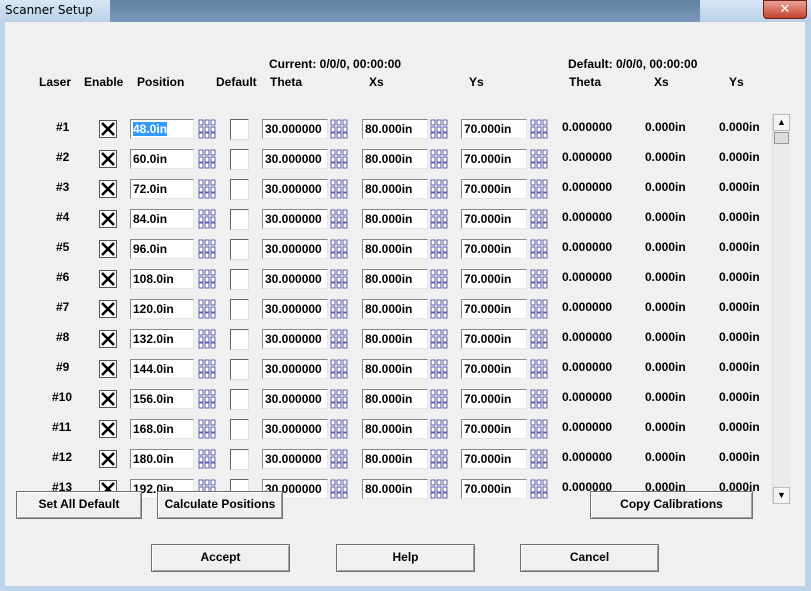 This screenshot has width=811, height=591. Describe the element at coordinates (162, 189) in the screenshot. I see `position-input: 72.0in` at that location.